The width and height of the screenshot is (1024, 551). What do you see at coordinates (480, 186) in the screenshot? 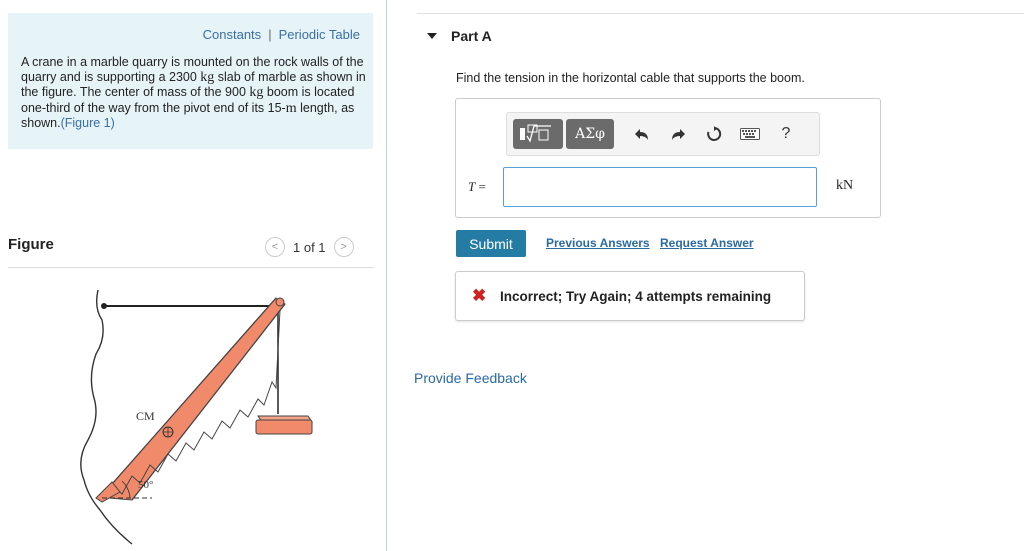
I see `equals-sign: =` at bounding box center [480, 186].